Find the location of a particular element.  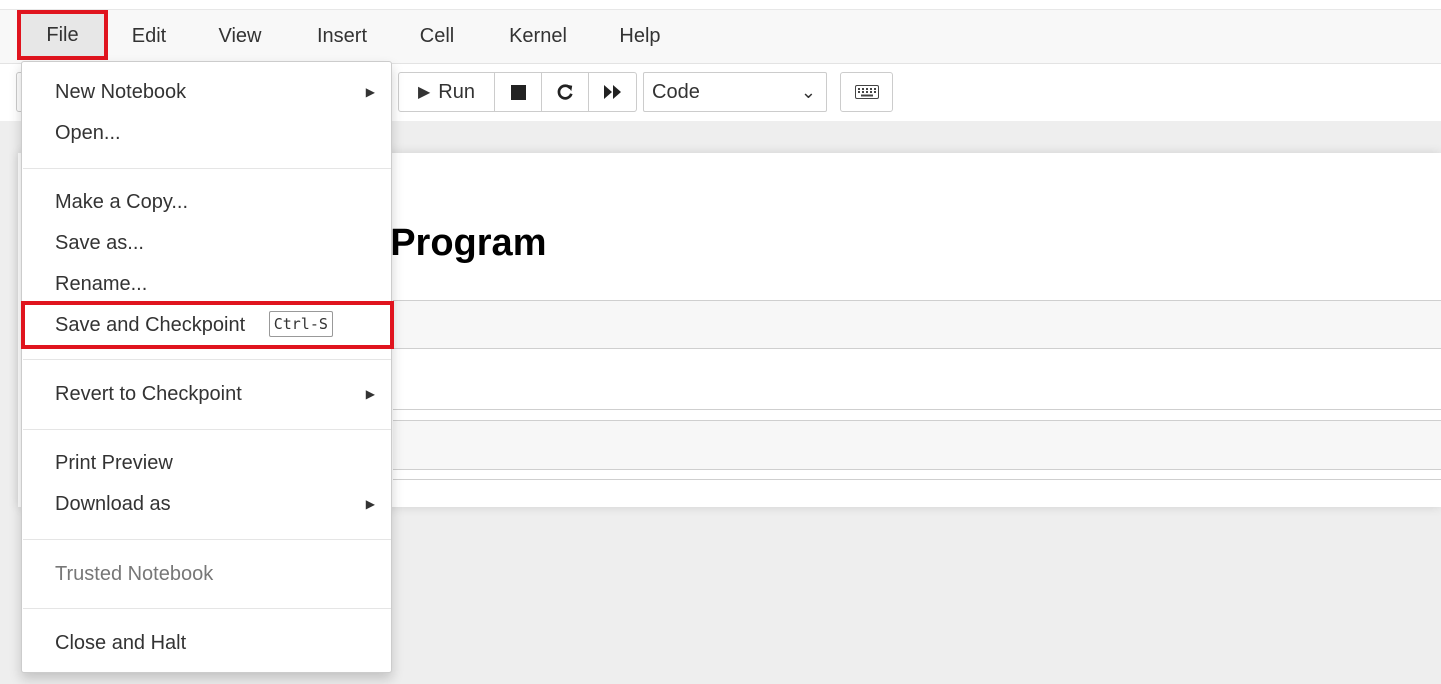

run-button: ▶ Run is located at coordinates (447, 92).